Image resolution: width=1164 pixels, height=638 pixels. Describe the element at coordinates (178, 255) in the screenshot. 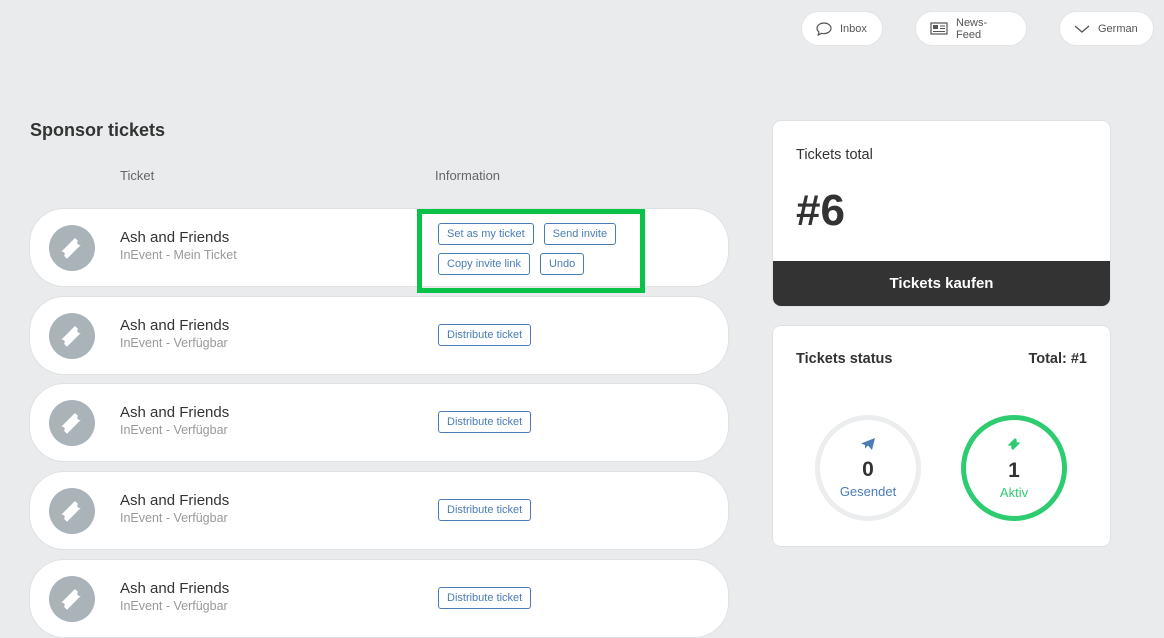

I see `ticket-status: InEvent - Mein Ticket` at that location.